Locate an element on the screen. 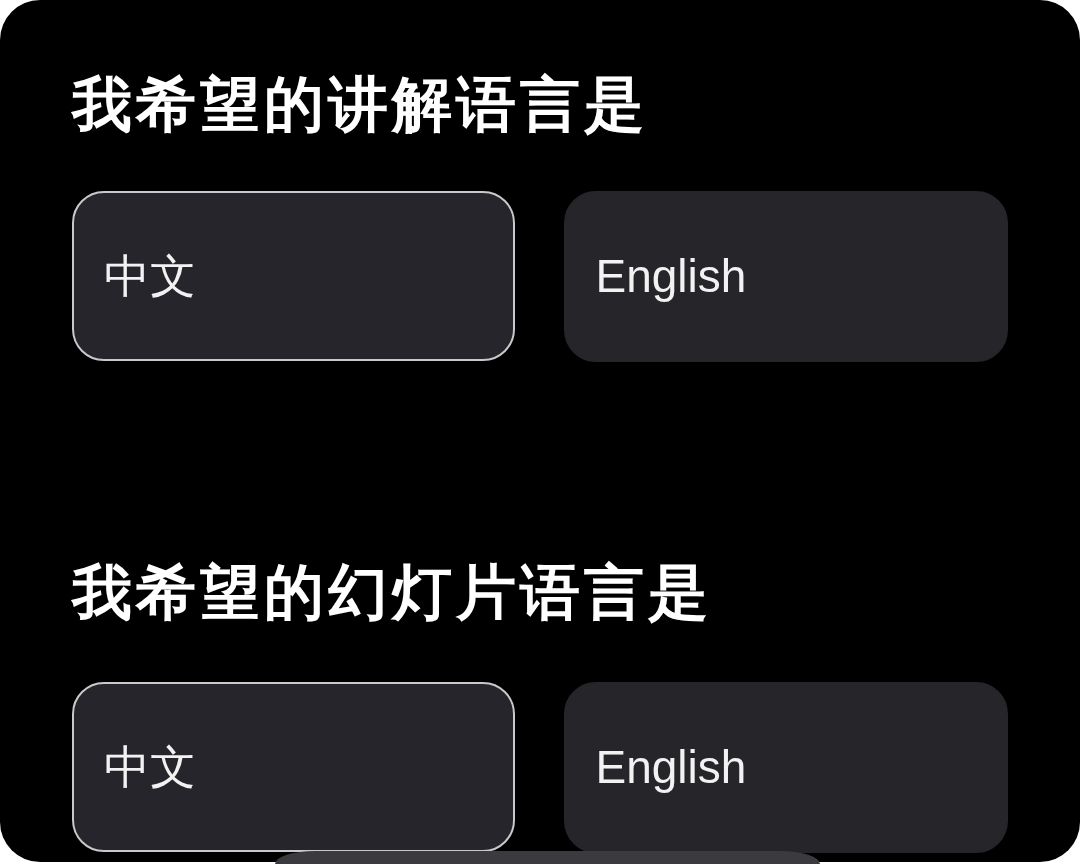  section-title: 我希望的幻灯片语言是 is located at coordinates (392, 593).